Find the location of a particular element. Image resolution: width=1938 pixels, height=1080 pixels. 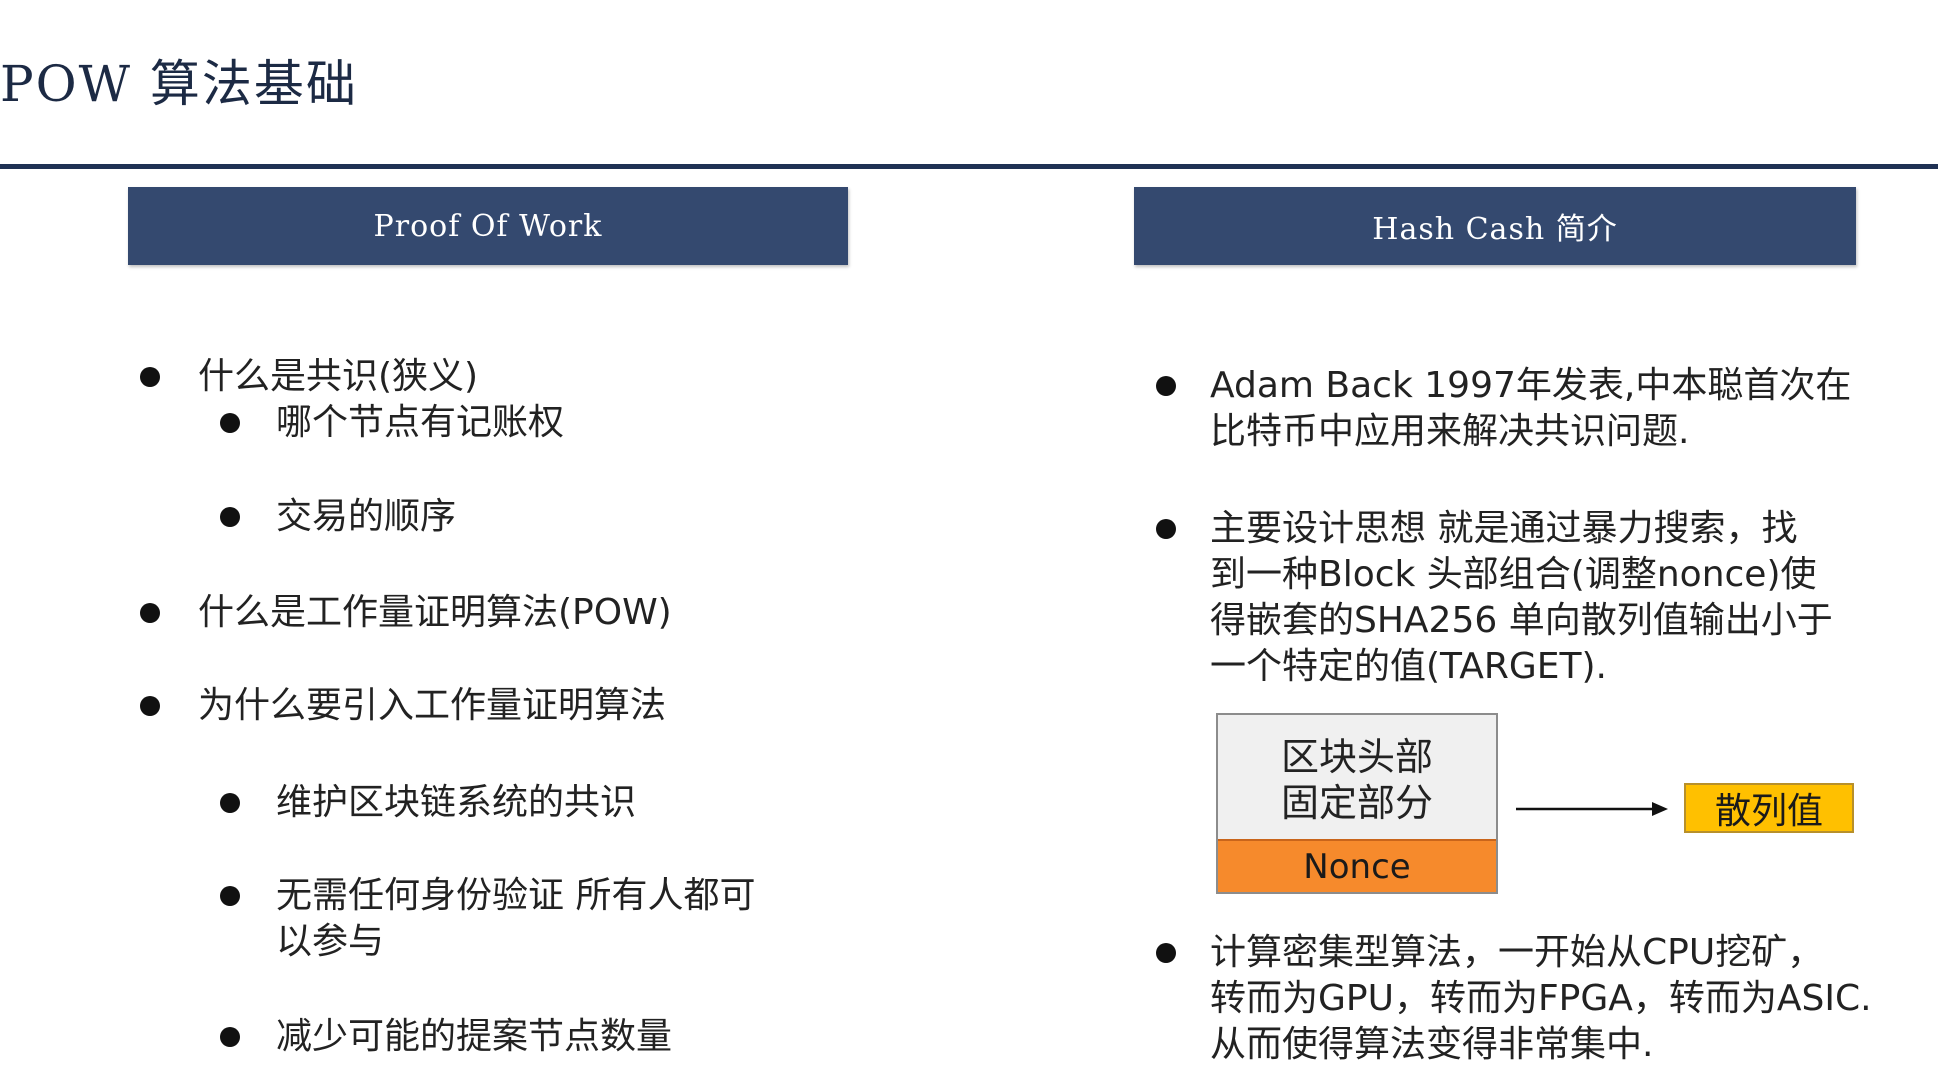

title-divider is located at coordinates (969, 166).